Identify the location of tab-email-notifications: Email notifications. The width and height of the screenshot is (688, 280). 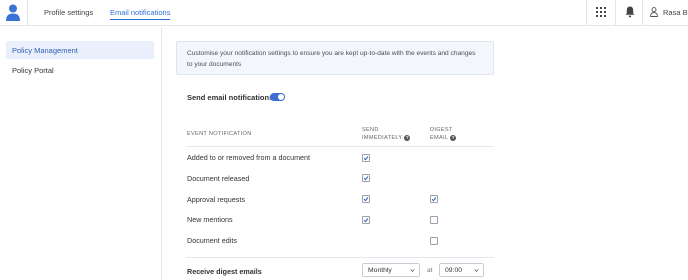
(140, 14).